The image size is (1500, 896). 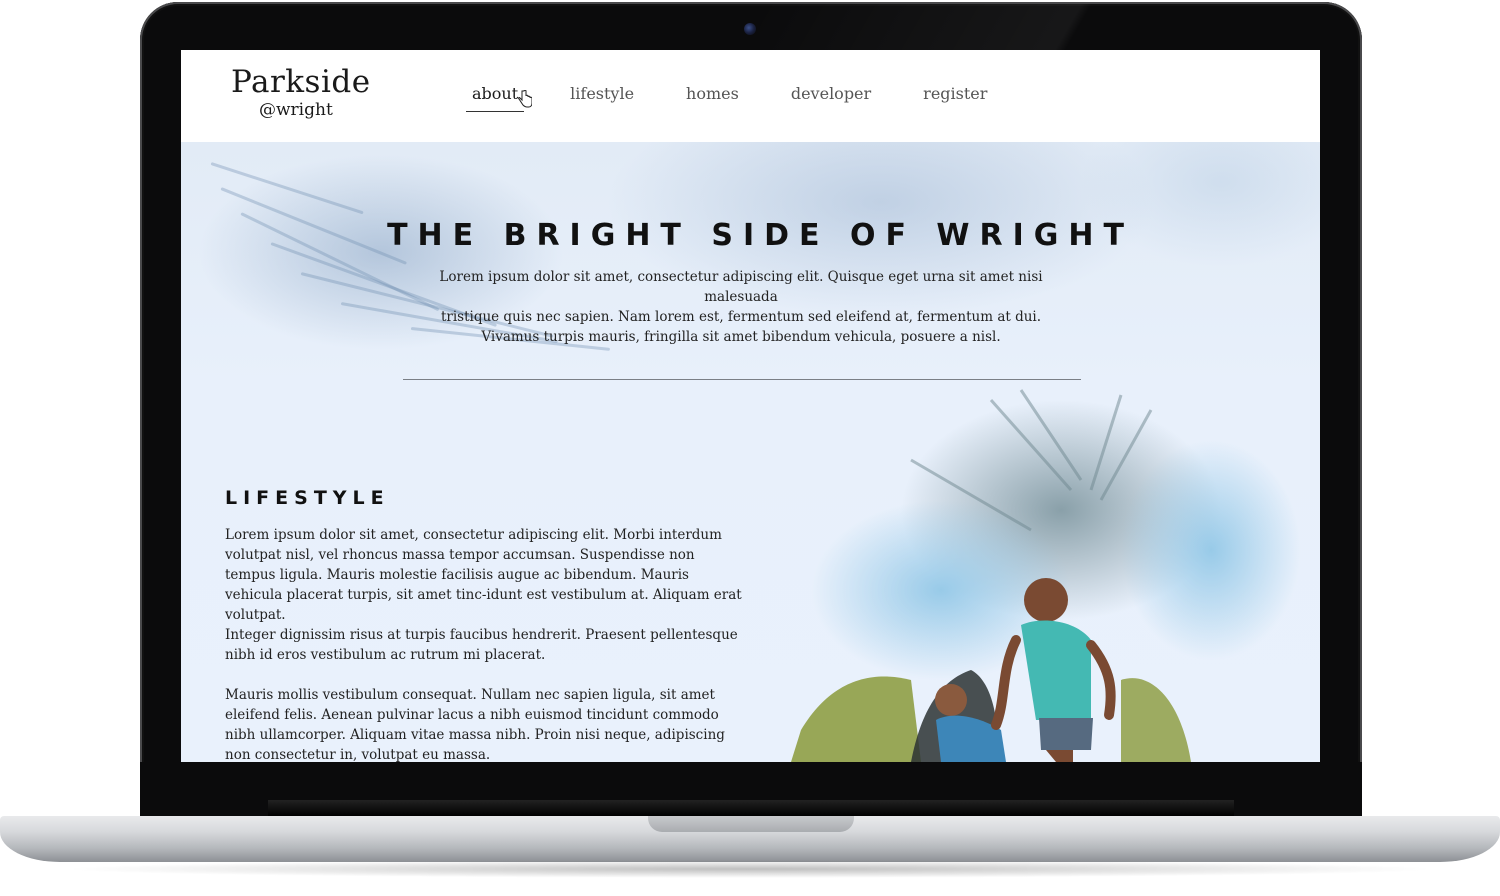 I want to click on main-nav: about lifestyle homes developer register, so click(x=749, y=97).